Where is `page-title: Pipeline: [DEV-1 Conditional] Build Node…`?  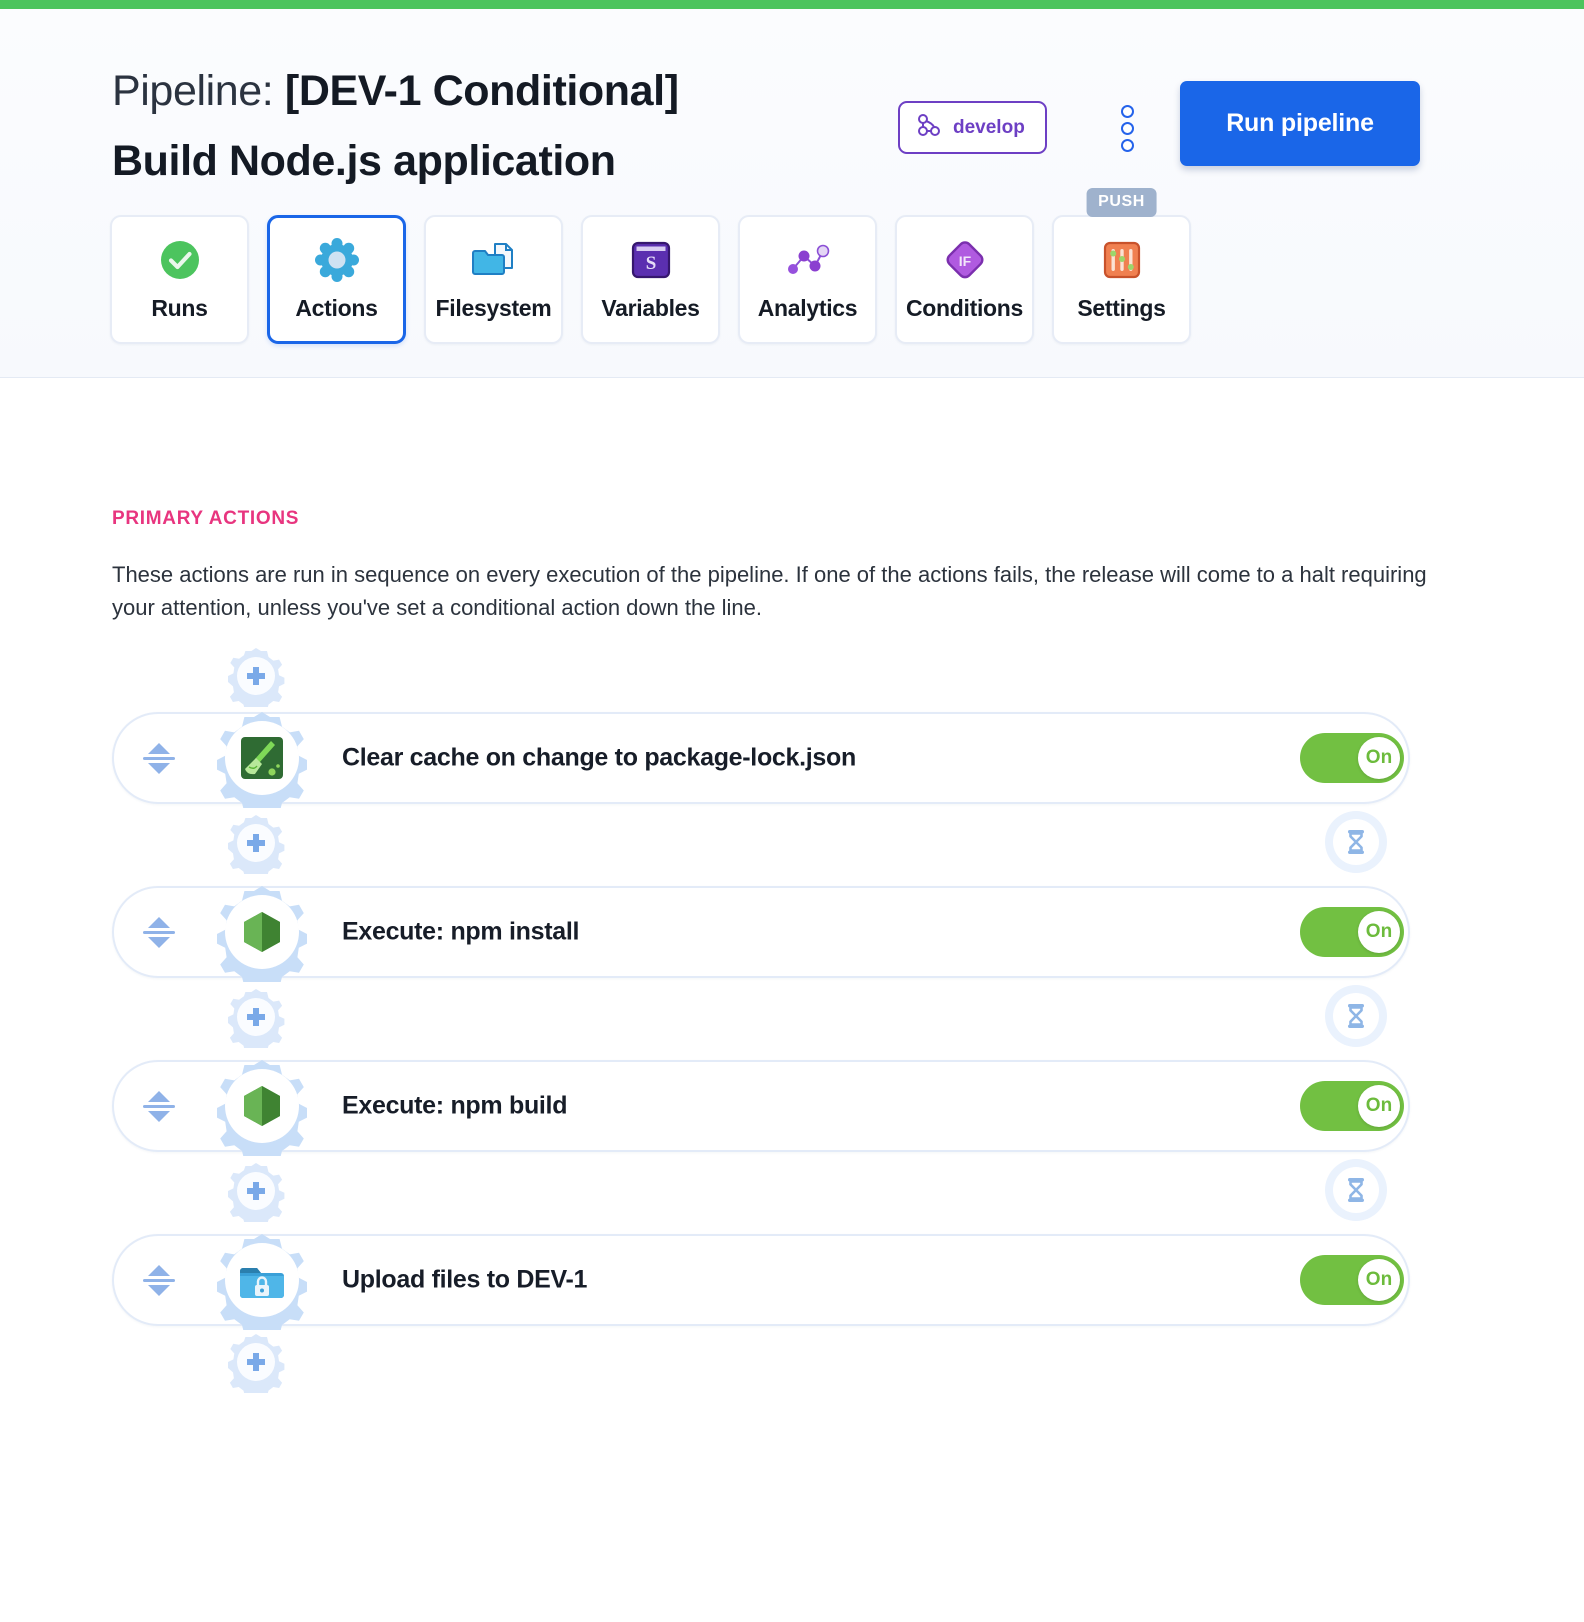 page-title: Pipeline: [DEV-1 Conditional] Build Node… is located at coordinates (502, 126).